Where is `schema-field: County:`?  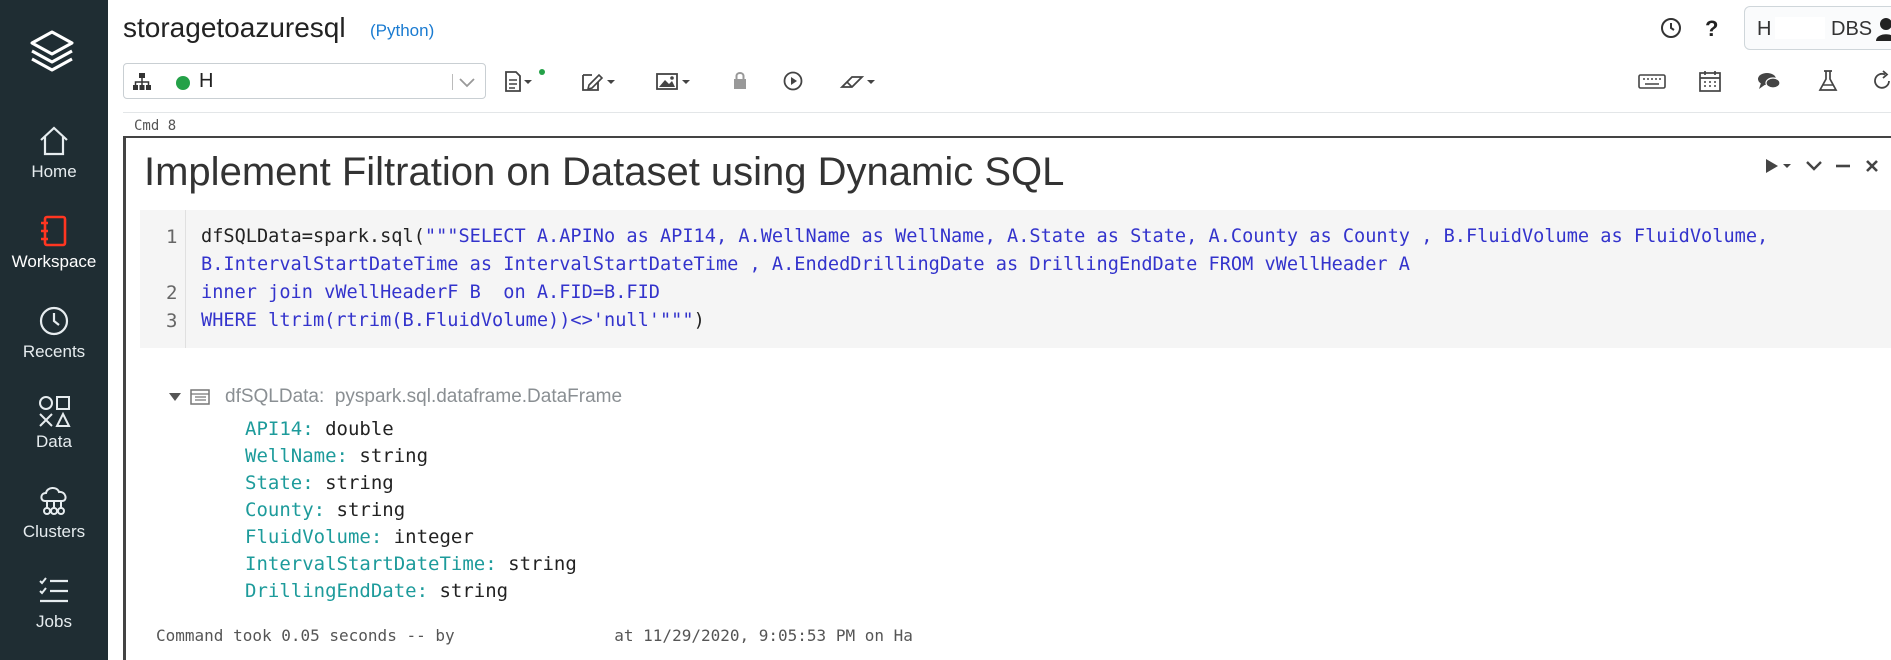
schema-field: County: is located at coordinates (285, 510).